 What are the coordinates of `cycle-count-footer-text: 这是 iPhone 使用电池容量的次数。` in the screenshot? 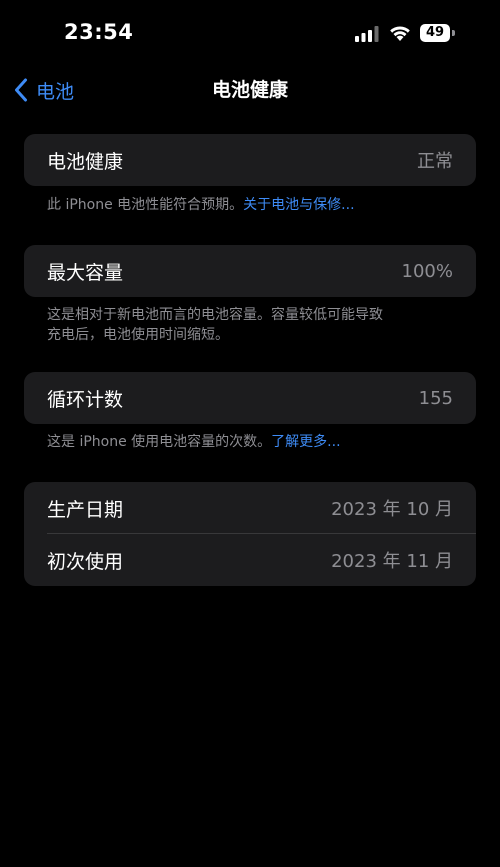 It's located at (159, 442).